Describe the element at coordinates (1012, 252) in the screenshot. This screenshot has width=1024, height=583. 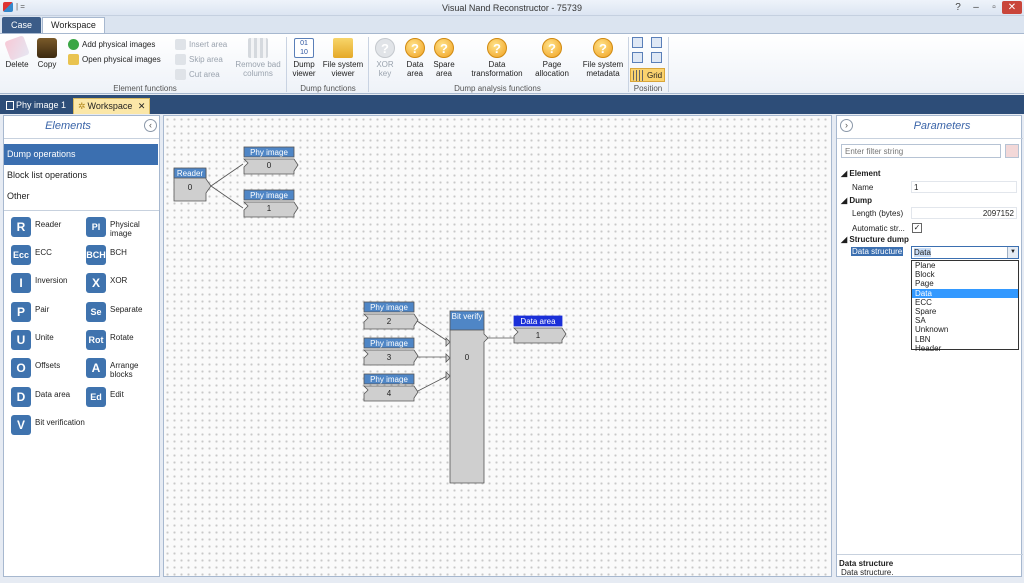
I see `chevron-down-icon: ▼` at that location.